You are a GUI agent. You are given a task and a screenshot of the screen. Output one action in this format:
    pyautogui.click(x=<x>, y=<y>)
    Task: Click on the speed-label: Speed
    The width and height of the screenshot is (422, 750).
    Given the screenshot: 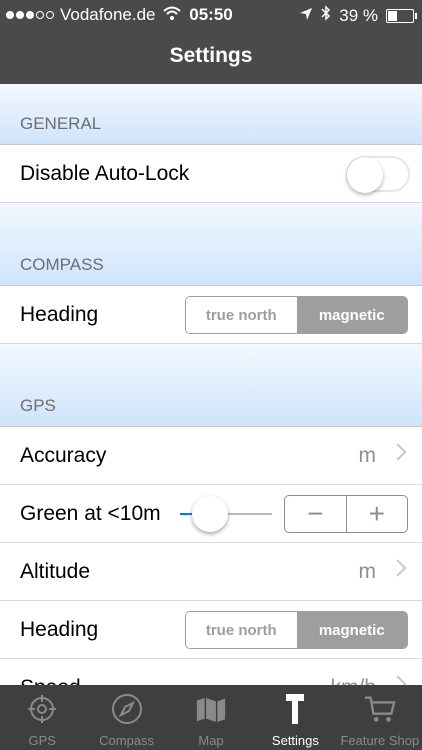 What is the action you would take?
    pyautogui.click(x=50, y=680)
    